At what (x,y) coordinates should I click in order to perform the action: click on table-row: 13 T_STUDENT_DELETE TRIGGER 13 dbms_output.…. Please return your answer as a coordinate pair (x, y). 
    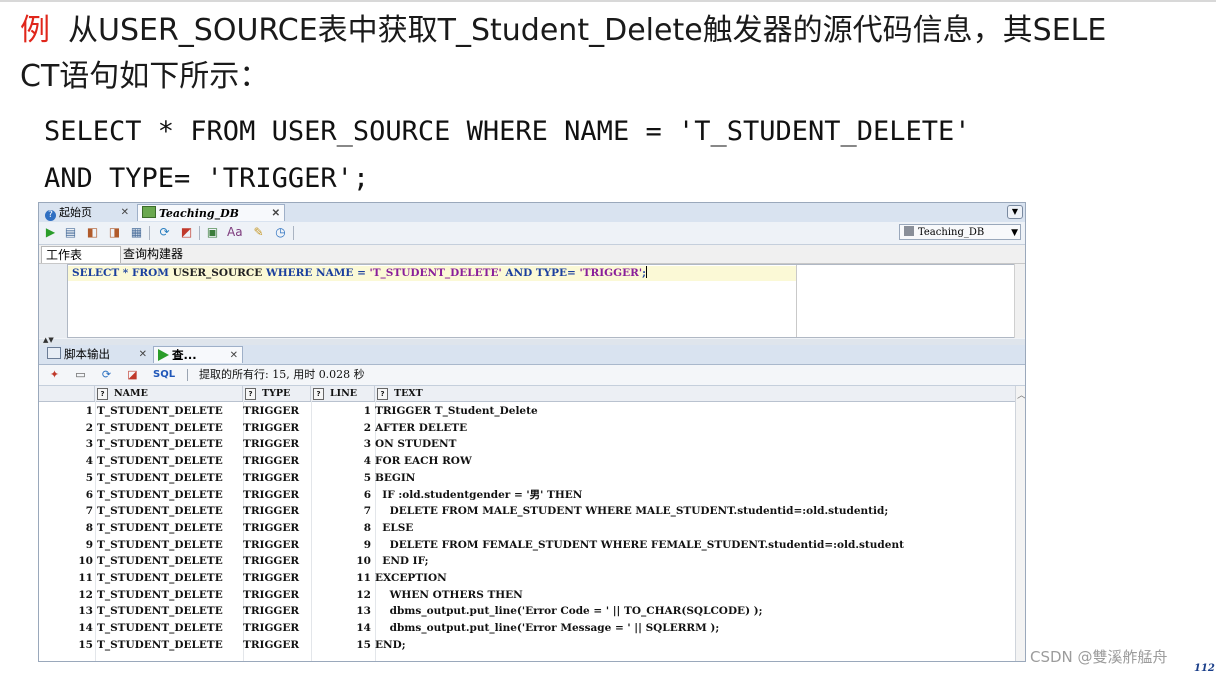
    Looking at the image, I should click on (527, 611).